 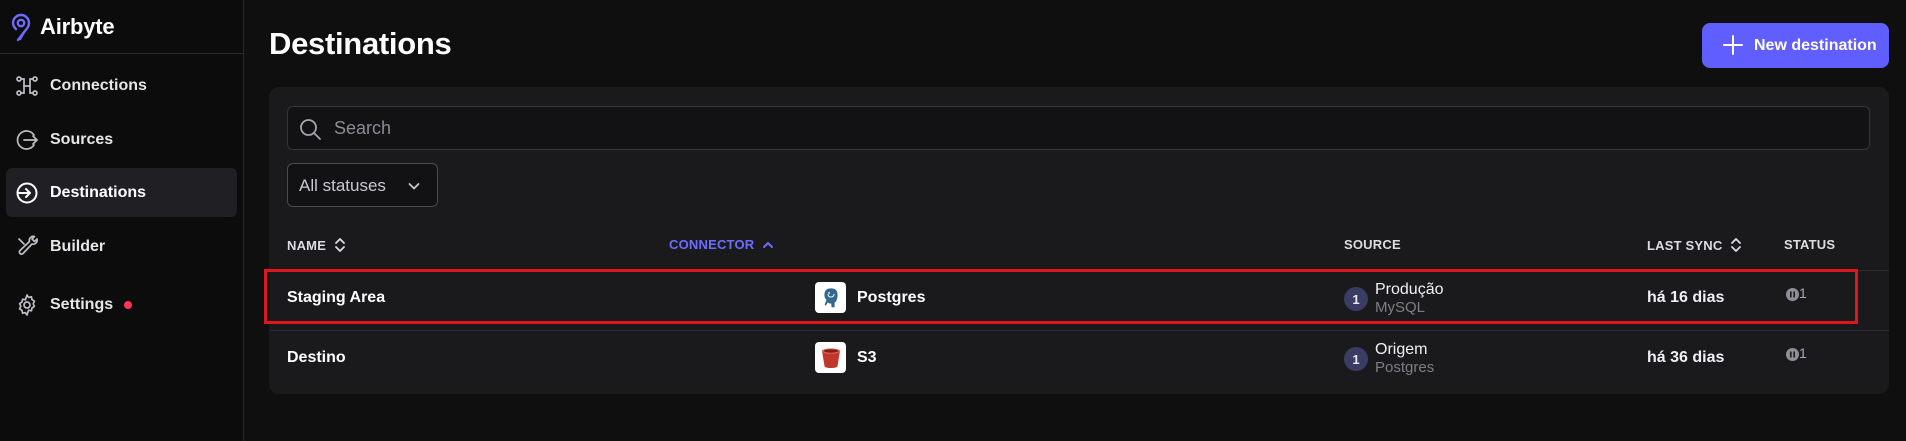 I want to click on column-header-label: SOURCE, so click(x=1372, y=244).